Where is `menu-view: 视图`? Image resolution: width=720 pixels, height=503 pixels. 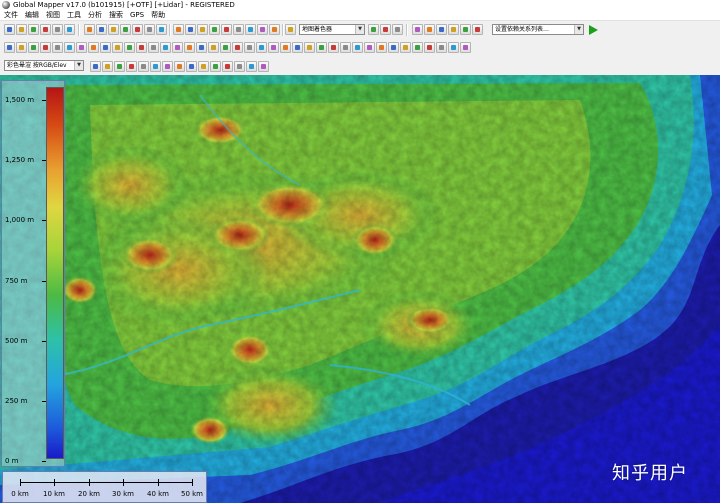
menu-view: 视图 is located at coordinates (53, 15).